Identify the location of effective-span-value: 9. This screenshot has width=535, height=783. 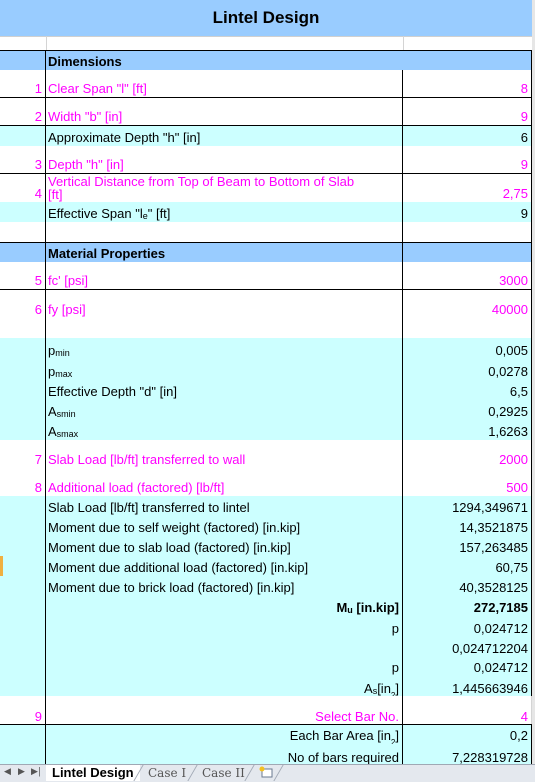
(467, 212).